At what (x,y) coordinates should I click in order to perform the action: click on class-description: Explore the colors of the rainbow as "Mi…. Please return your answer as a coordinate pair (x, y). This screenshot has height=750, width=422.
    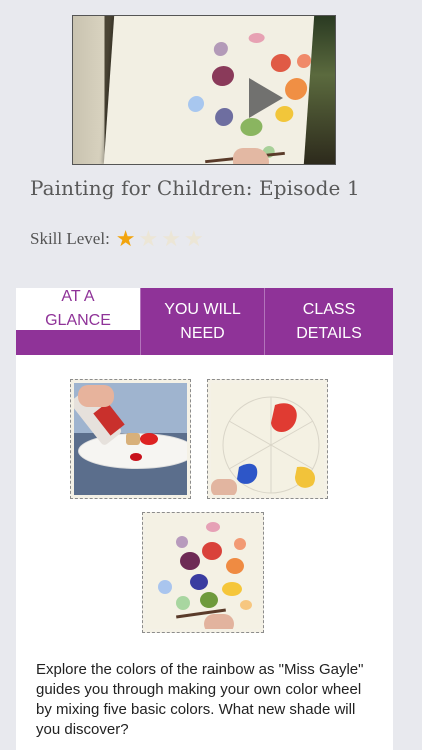
    Looking at the image, I should click on (200, 699).